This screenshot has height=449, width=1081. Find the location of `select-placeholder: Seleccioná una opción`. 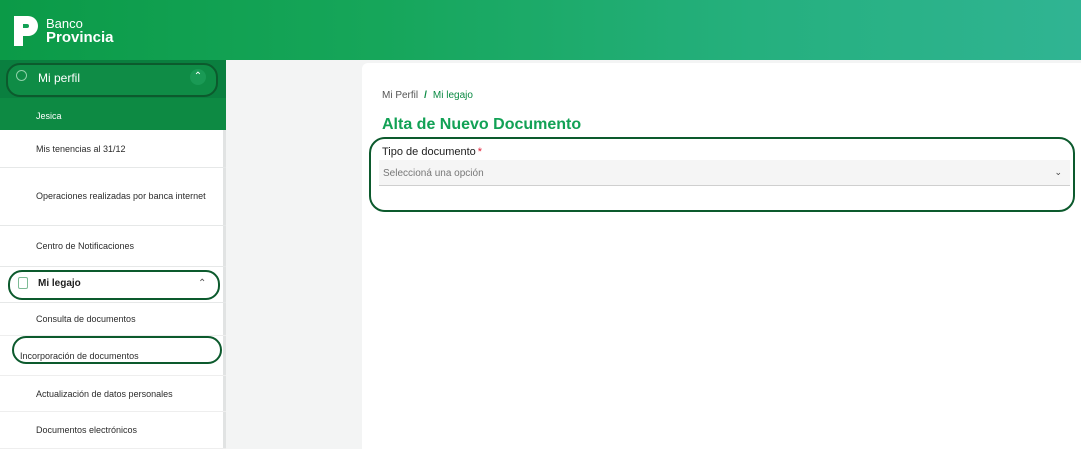

select-placeholder: Seleccioná una opción is located at coordinates (433, 173).